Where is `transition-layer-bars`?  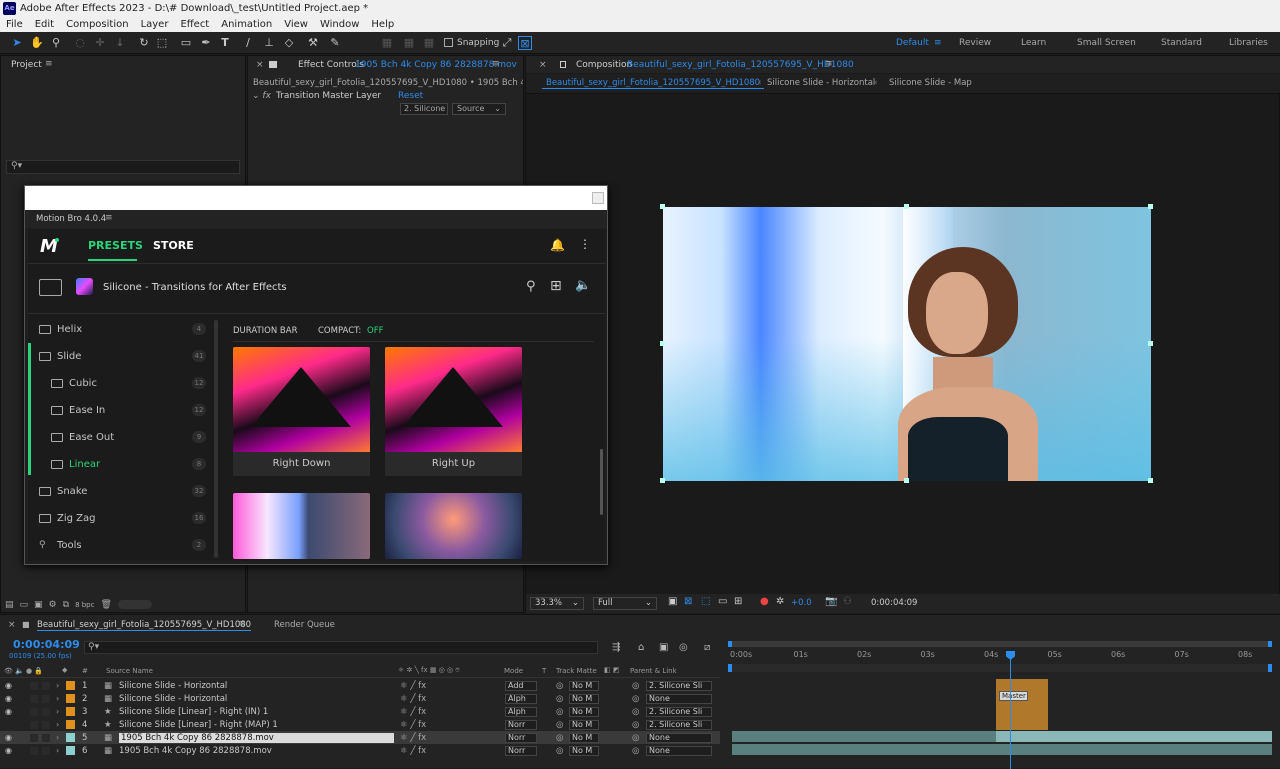
transition-layer-bars is located at coordinates (1022, 704).